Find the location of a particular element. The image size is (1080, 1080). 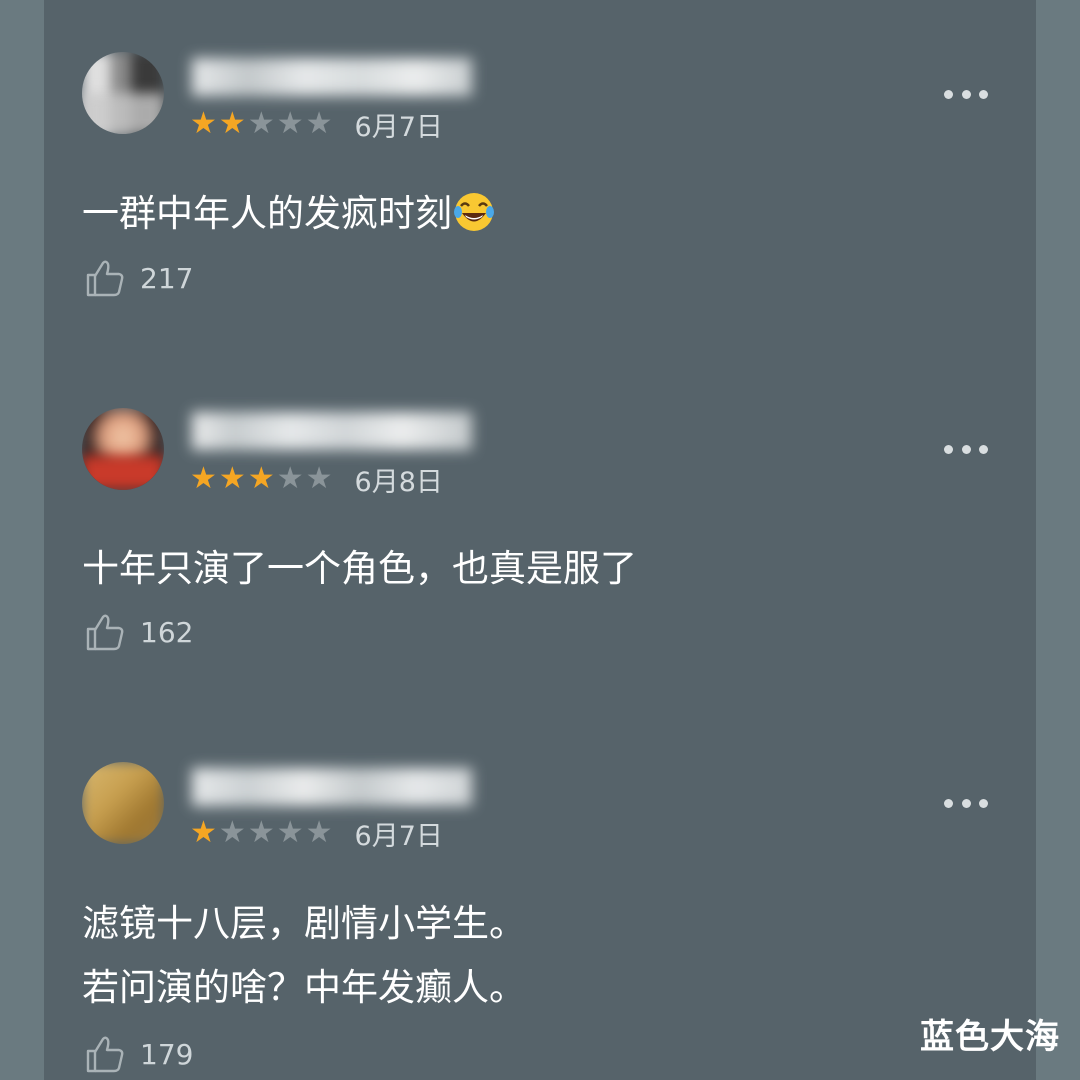

rating-row: ★ ★ ★ ★ ★ 6月8日 is located at coordinates (316, 479).